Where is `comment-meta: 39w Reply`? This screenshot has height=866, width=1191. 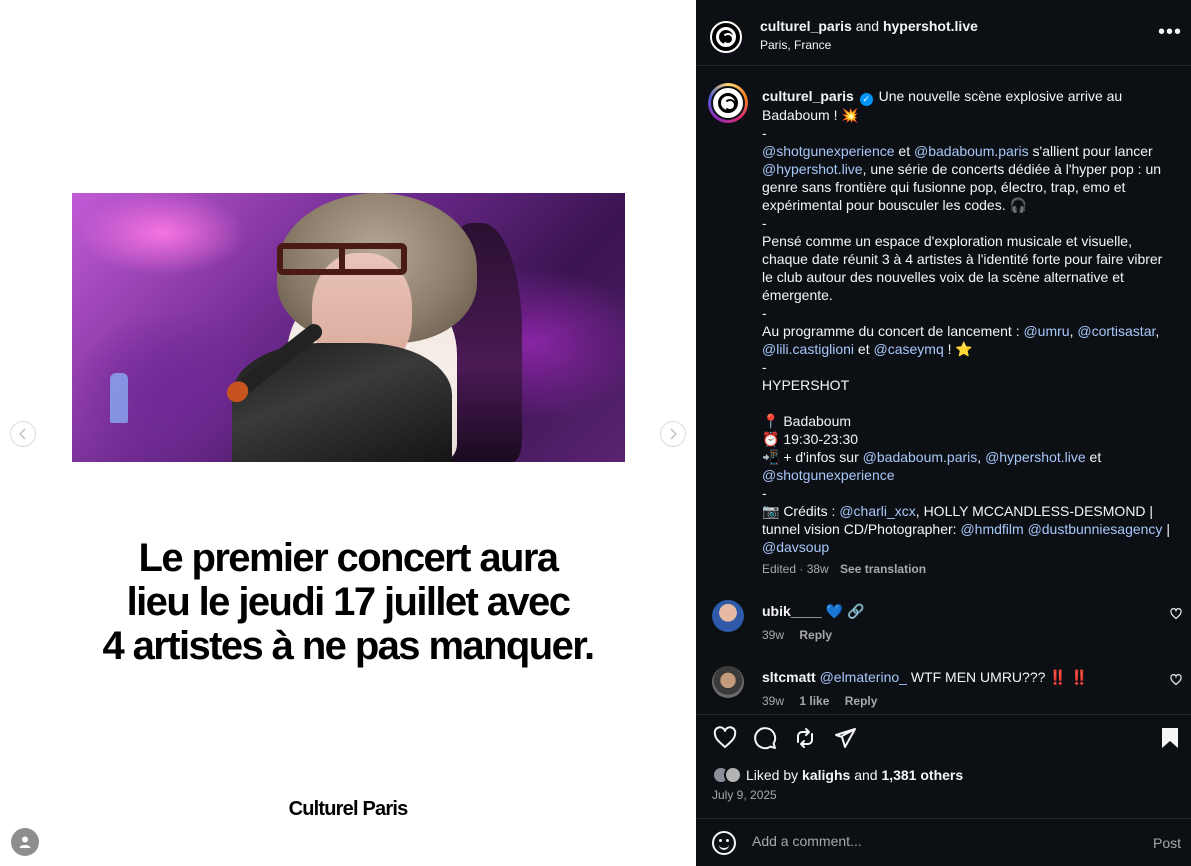
comment-meta: 39w Reply is located at coordinates (803, 635).